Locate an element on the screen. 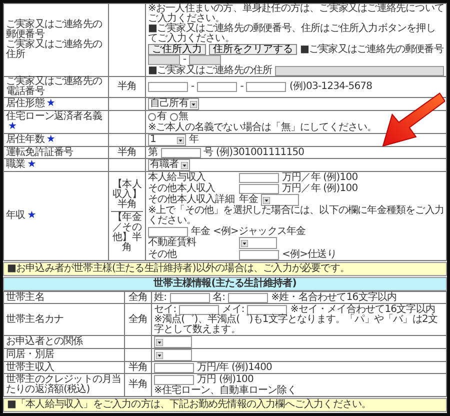 This screenshot has height=416, width=450. field-label: その他本人収入詳細 is located at coordinates (192, 200).